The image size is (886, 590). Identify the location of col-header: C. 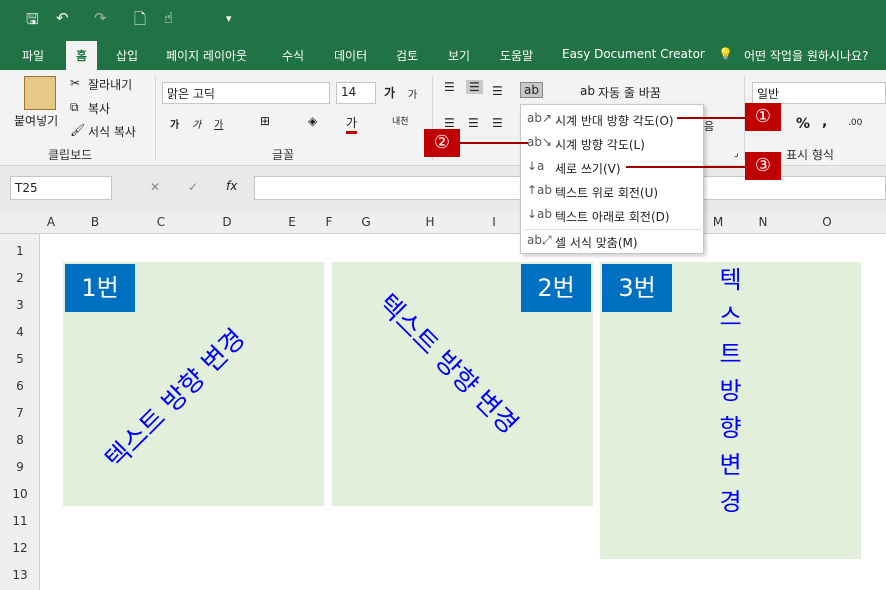
(161, 222).